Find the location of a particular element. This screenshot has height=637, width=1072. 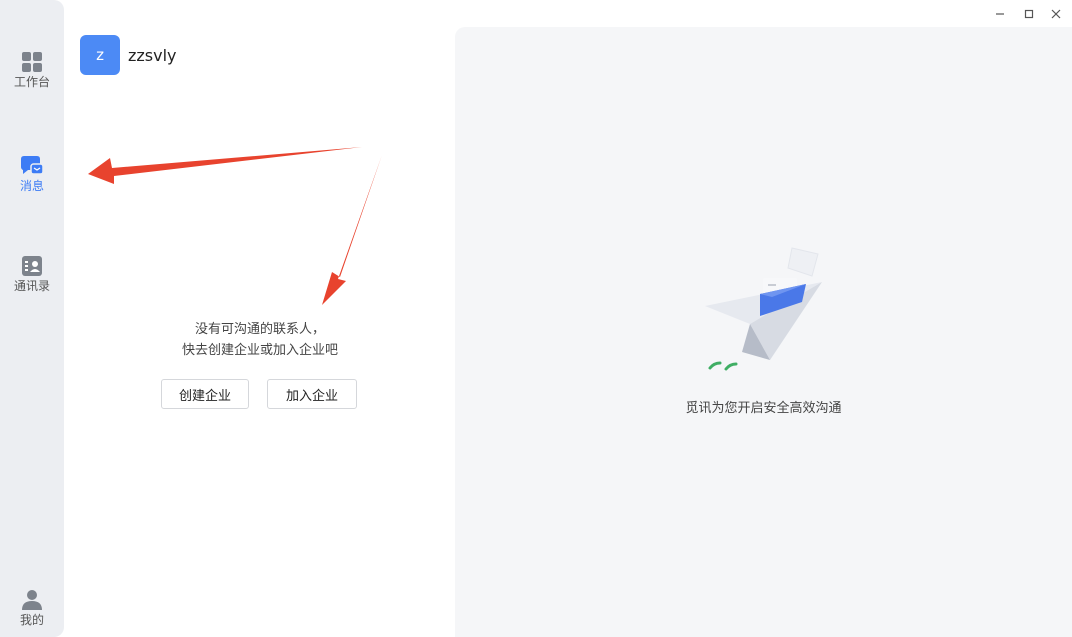

empty-state-message-line1: 没有可沟通的联系人， is located at coordinates (259, 329).